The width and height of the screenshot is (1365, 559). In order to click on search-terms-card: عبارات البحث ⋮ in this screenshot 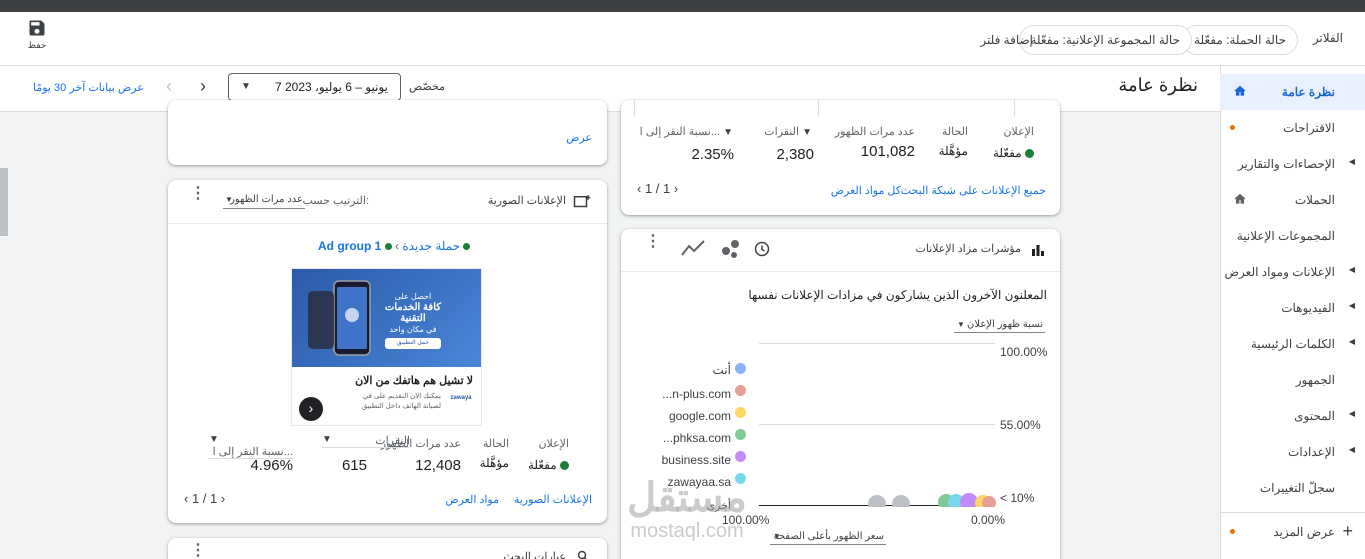, I will do `click(387, 548)`.